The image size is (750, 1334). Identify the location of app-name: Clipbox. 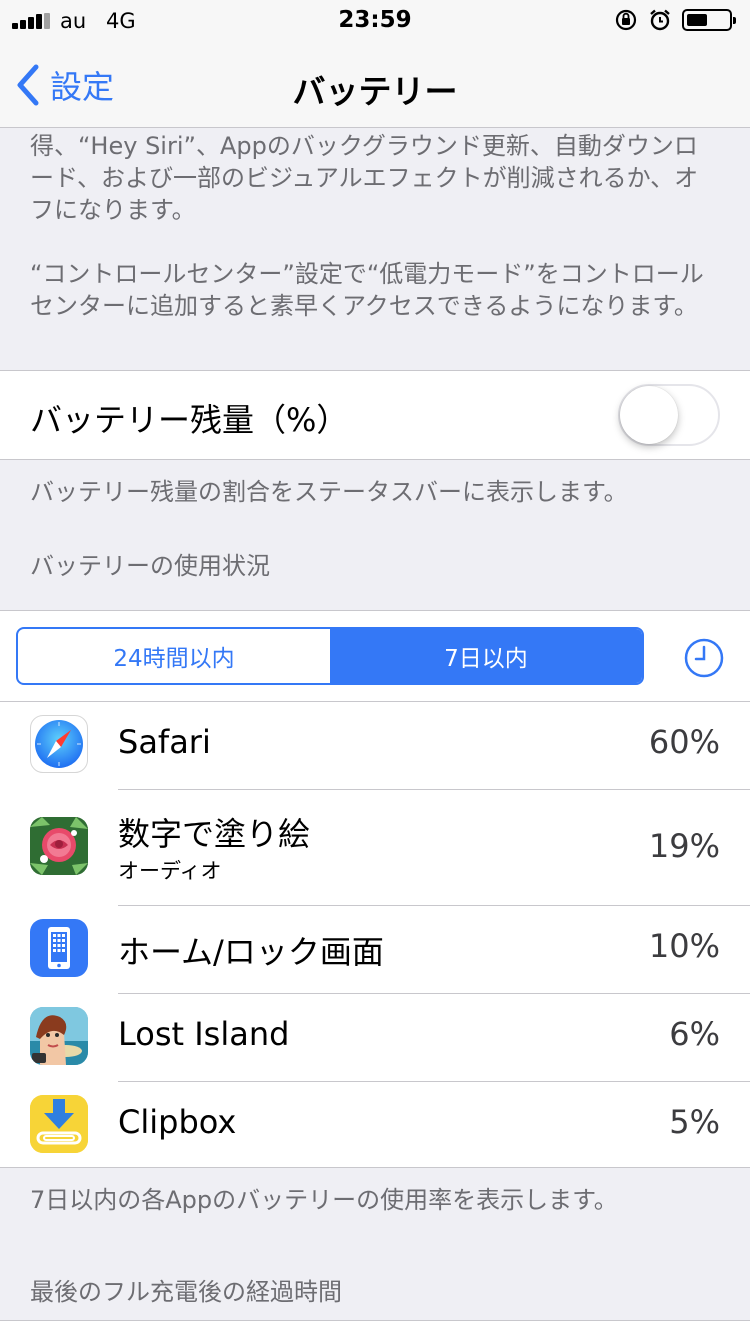
(177, 1122).